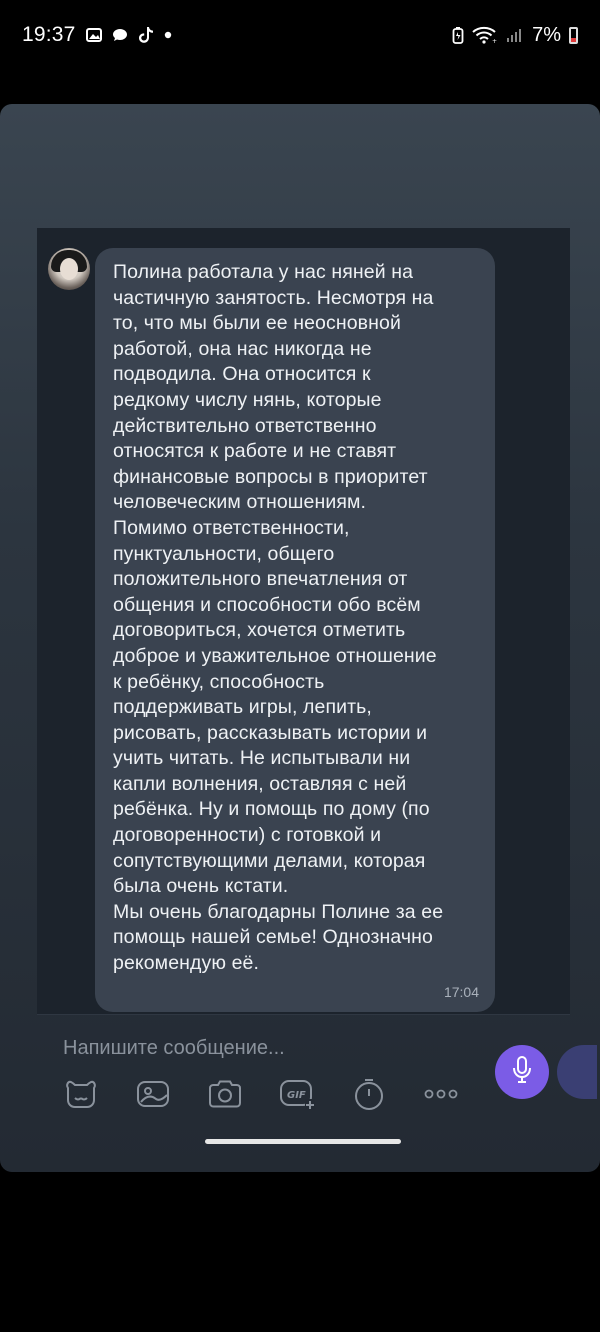 This screenshot has width=600, height=1332. What do you see at coordinates (225, 1094) in the screenshot?
I see `camera-icon` at bounding box center [225, 1094].